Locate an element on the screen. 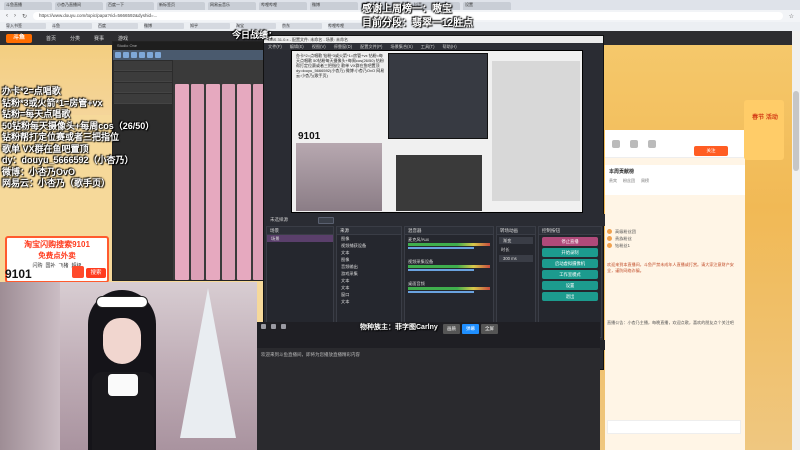 This screenshot has height=450, width=800. overlay-line: 钻粉=每天点唱歌 is located at coordinates (36, 114).